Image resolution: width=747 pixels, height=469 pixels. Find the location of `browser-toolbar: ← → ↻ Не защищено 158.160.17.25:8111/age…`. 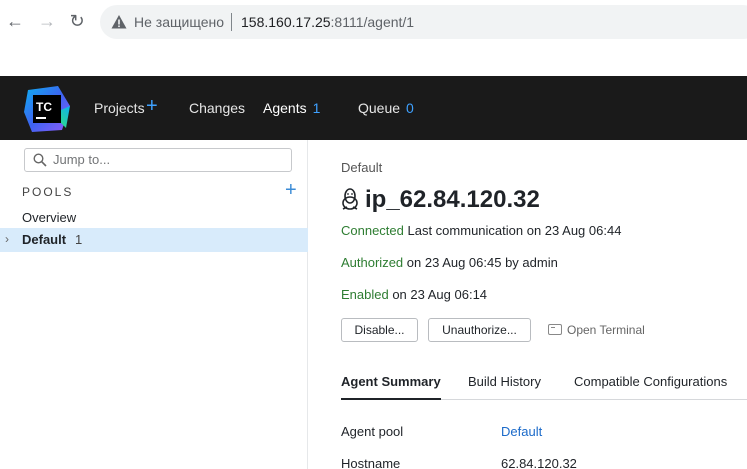

browser-toolbar: ← → ↻ Не защищено 158.160.17.25:8111/age… is located at coordinates (373, 22).